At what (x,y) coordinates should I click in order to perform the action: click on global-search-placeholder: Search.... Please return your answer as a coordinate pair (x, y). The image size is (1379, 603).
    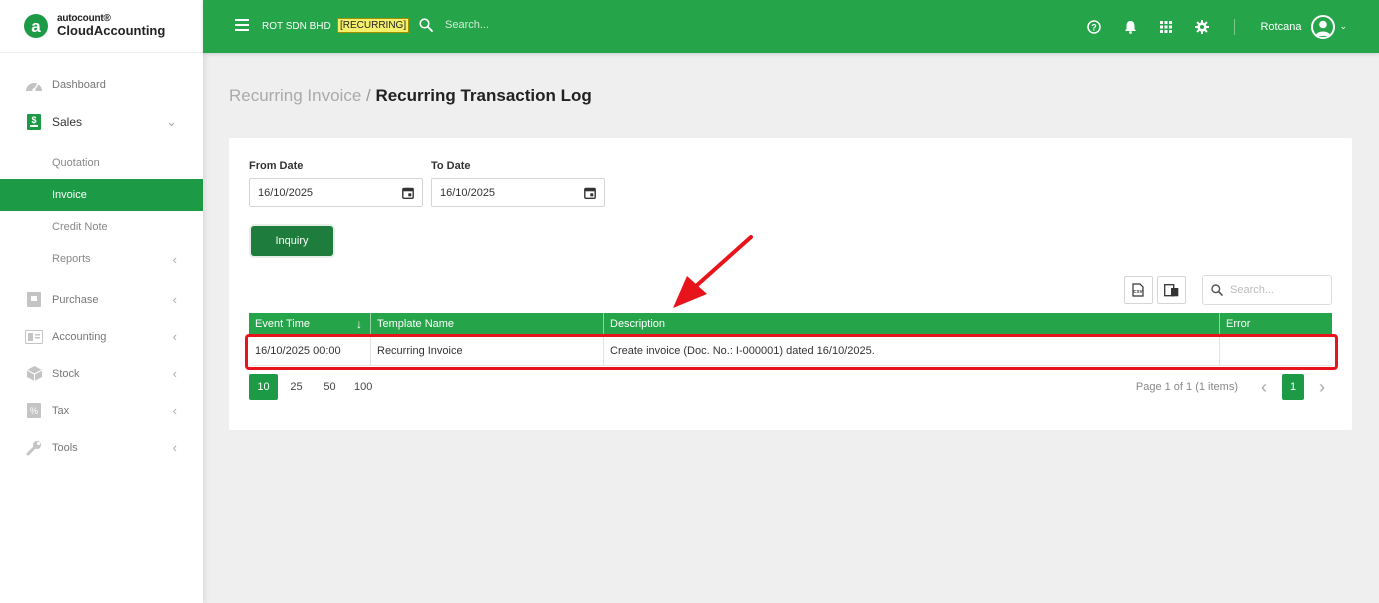
    Looking at the image, I should click on (467, 25).